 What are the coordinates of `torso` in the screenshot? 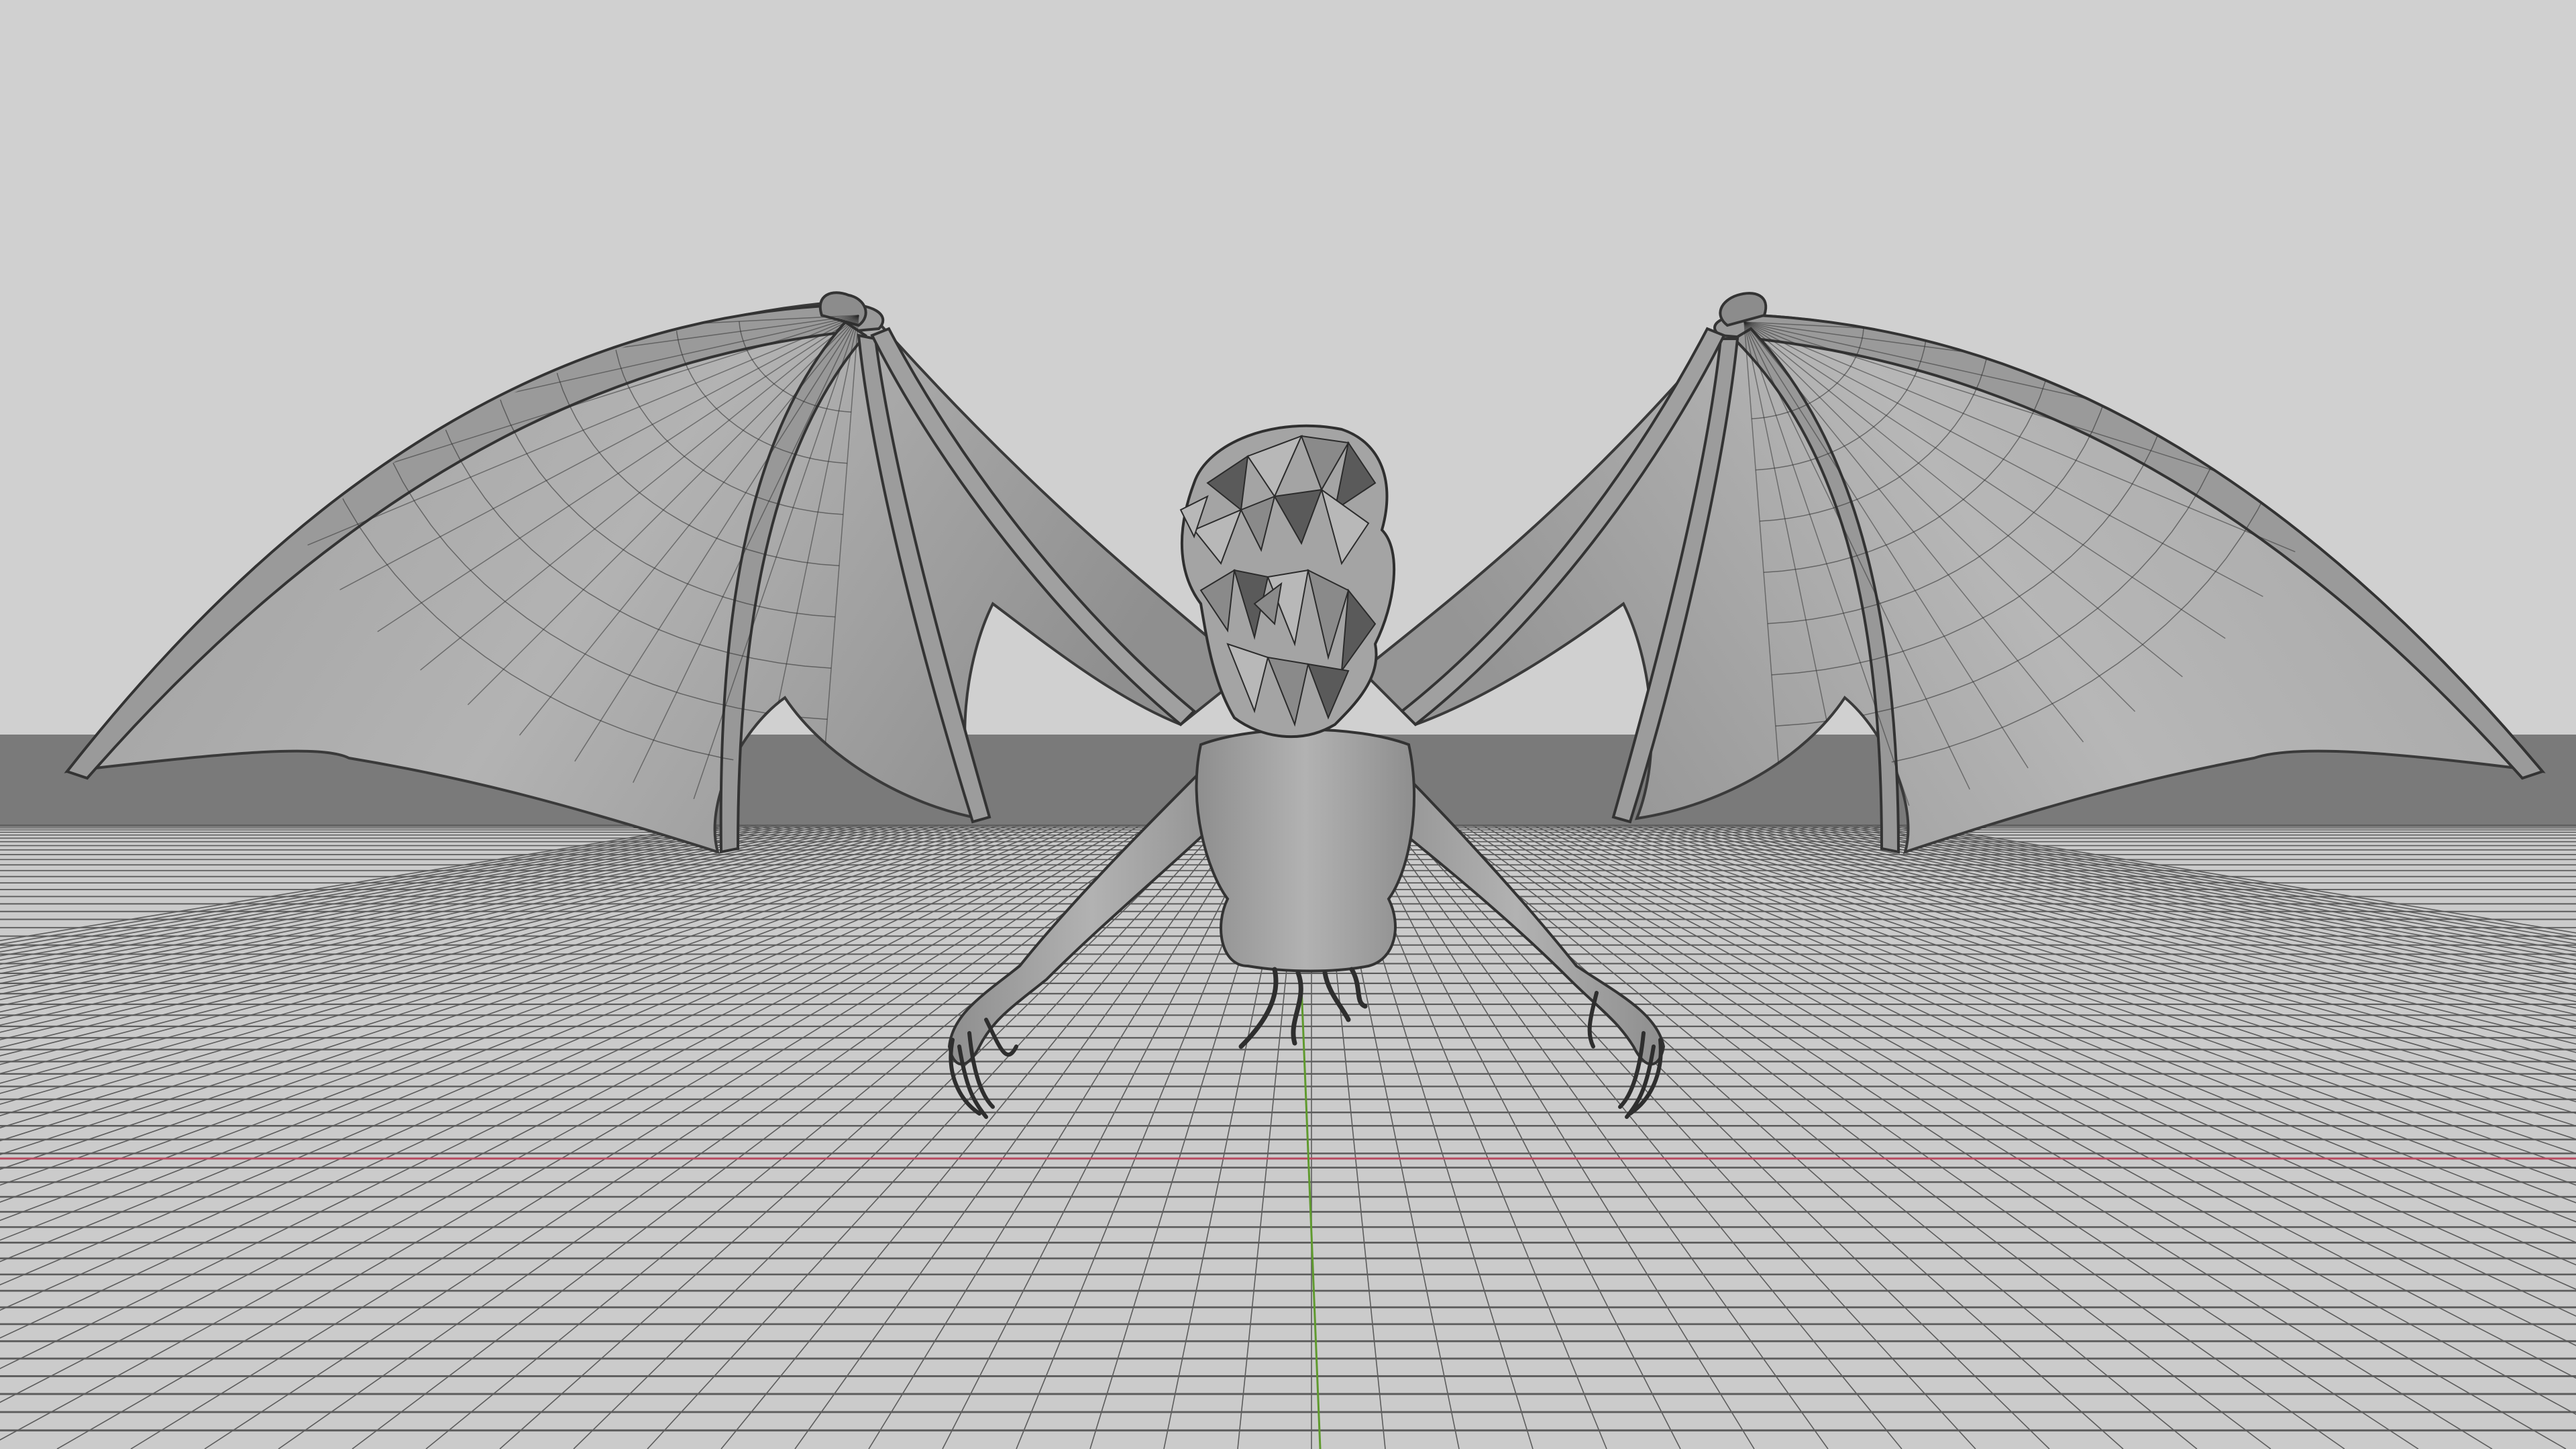 It's located at (1305, 850).